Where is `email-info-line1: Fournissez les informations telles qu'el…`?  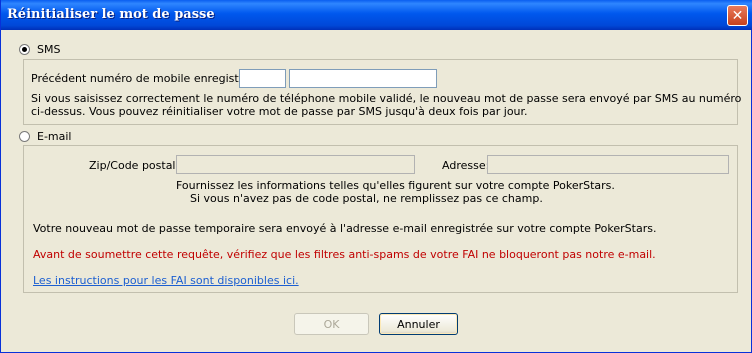
email-info-line1: Fournissez les informations telles qu'el… is located at coordinates (395, 185).